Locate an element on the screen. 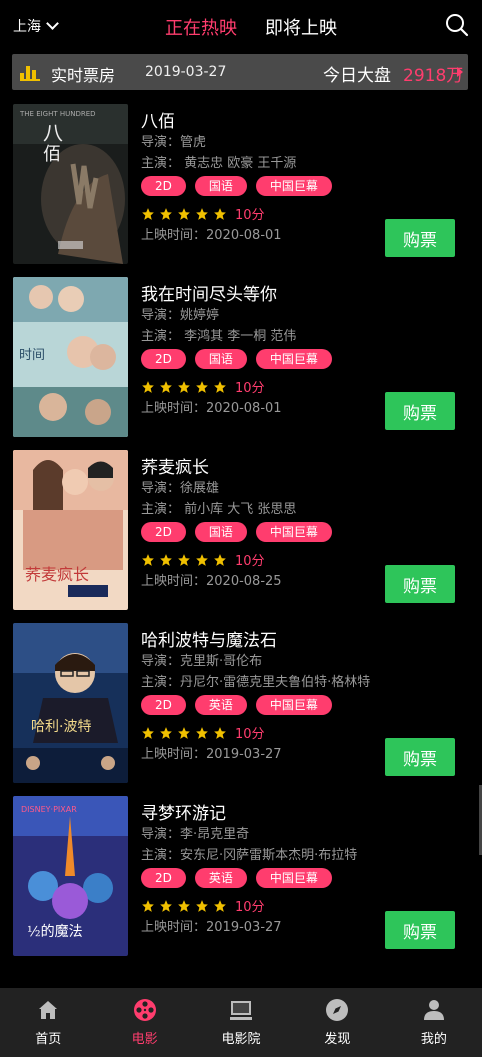  movie-poster: ½的魔法 DISNEY·PIXAR is located at coordinates (70, 876).